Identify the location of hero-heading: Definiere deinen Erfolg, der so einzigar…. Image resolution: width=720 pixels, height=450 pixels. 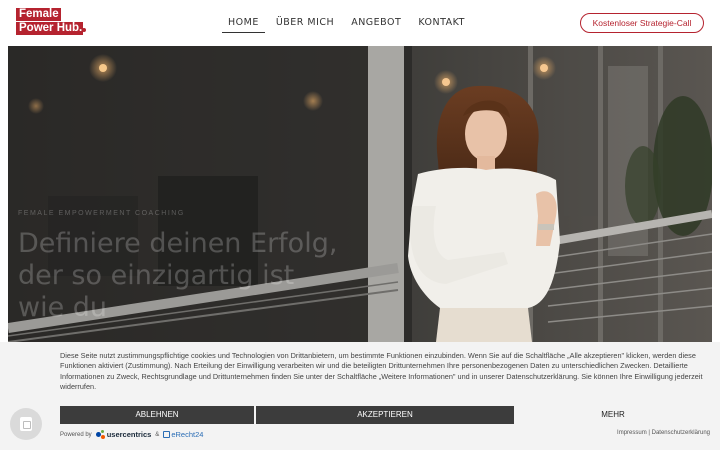
(178, 275).